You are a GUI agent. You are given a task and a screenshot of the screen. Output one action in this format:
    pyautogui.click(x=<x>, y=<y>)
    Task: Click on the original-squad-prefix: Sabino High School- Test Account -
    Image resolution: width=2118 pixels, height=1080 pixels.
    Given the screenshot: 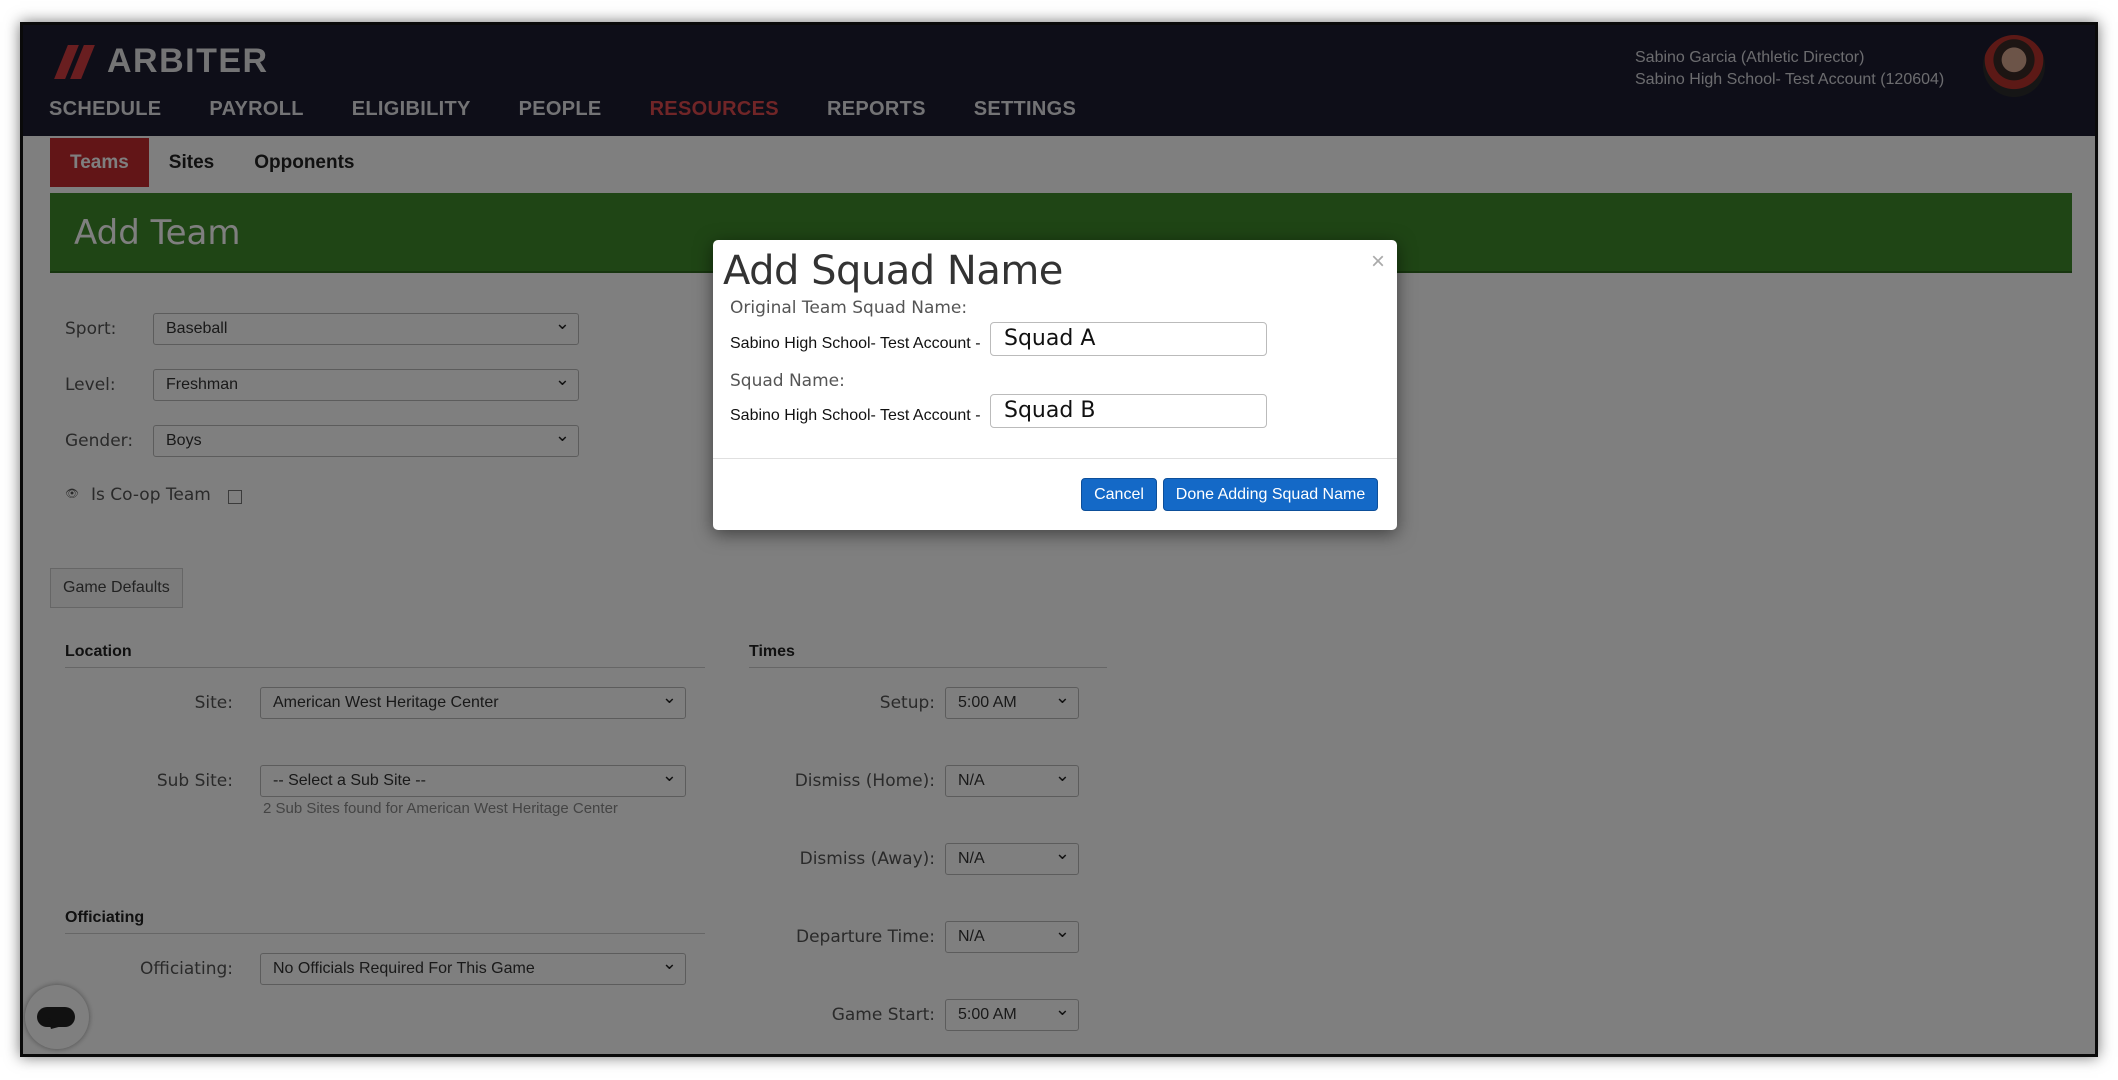 What is the action you would take?
    pyautogui.click(x=855, y=343)
    